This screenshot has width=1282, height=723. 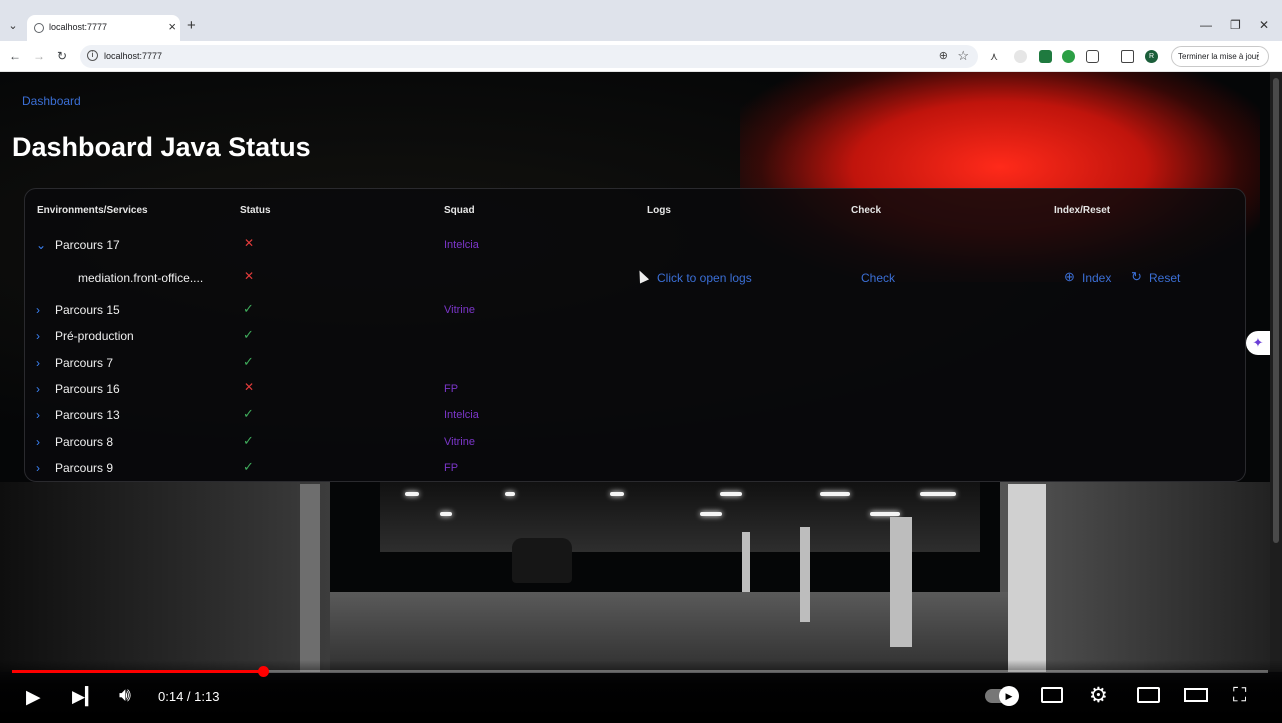 I want to click on video-controls: ▶ ▶▎ 🔊︎ 0:14 / 1:13 ▶ ⚙ ⛶, so click(x=641, y=691).